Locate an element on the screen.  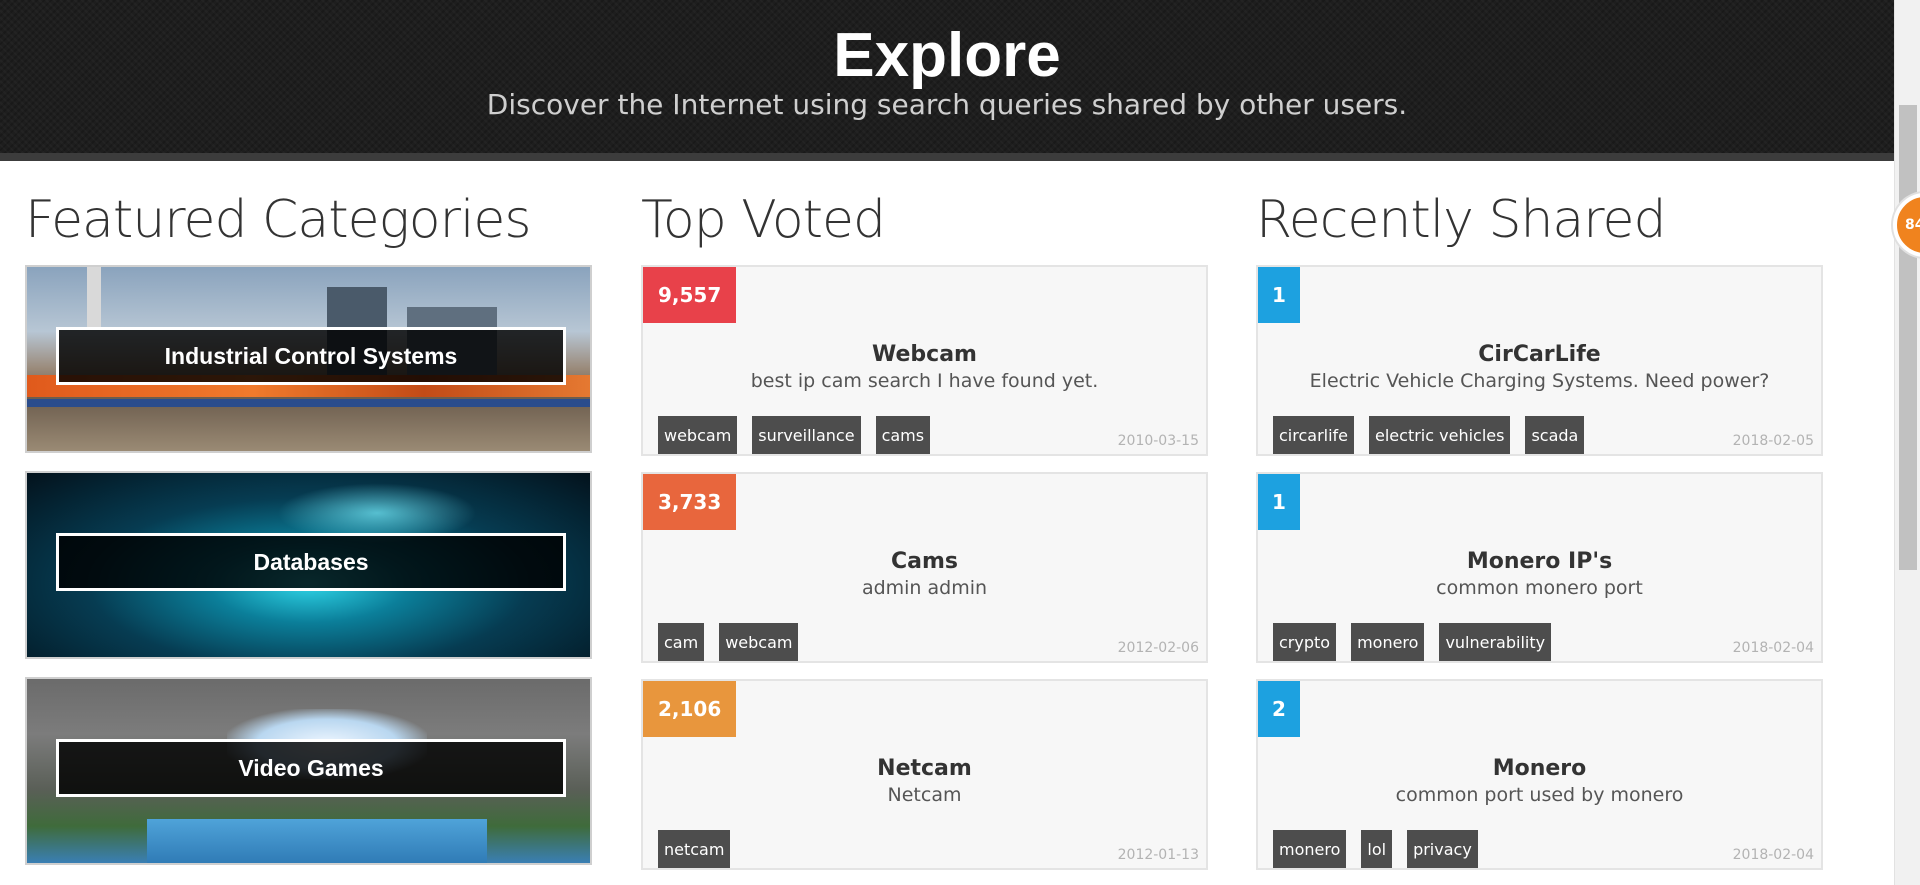
tag-list: circarlife electric vehicles scada is located at coordinates (1429, 435).